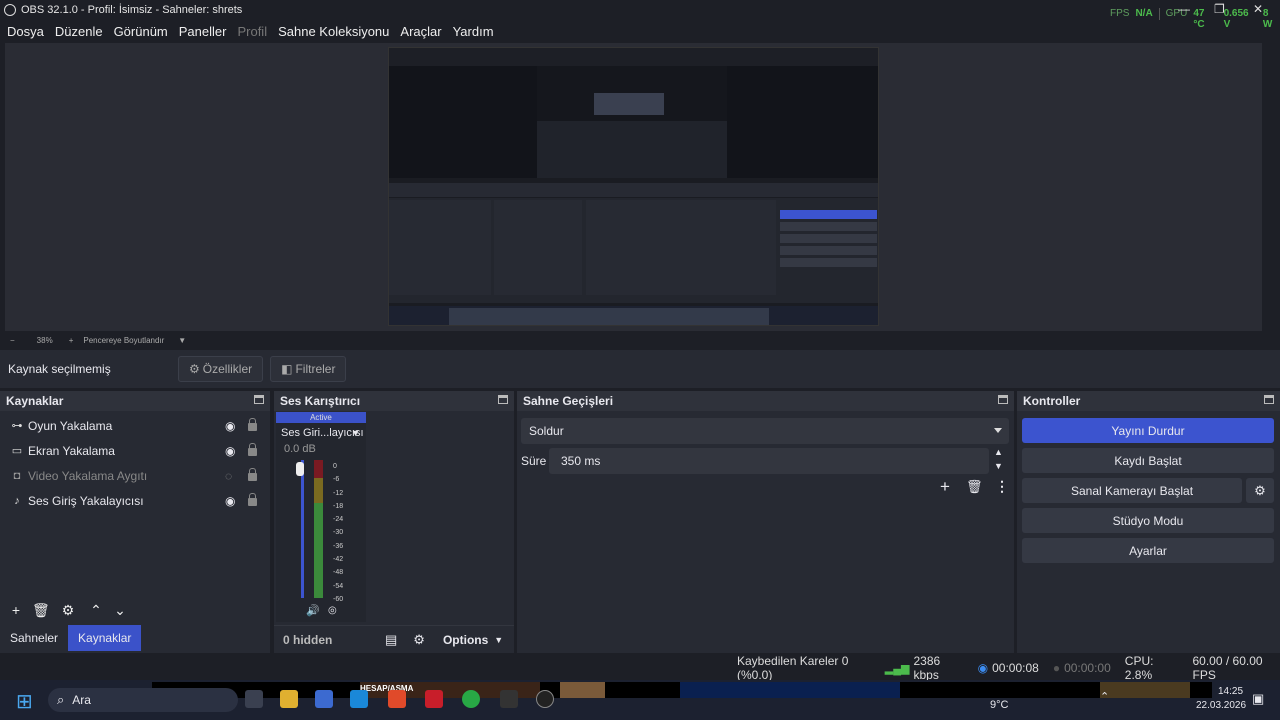 Image resolution: width=1280 pixels, height=720 pixels. What do you see at coordinates (333, 31) in the screenshot?
I see `menu-scene-collection: Sahne Koleksiyonu` at bounding box center [333, 31].